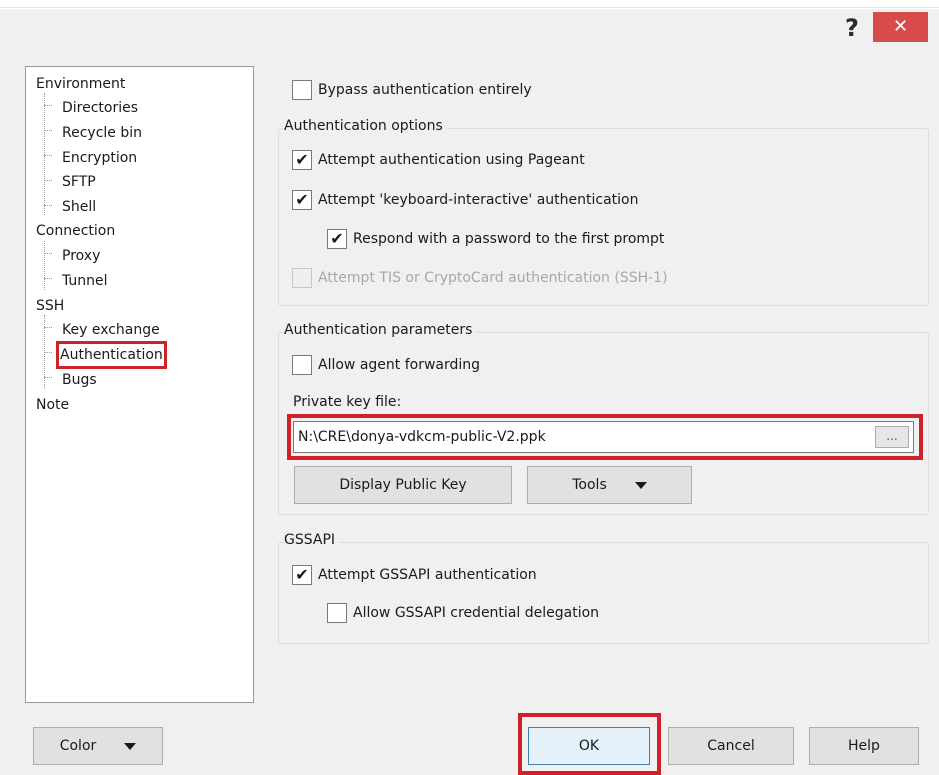 Image resolution: width=939 pixels, height=775 pixels. I want to click on gssapi-delegation-checkbox, so click(337, 613).